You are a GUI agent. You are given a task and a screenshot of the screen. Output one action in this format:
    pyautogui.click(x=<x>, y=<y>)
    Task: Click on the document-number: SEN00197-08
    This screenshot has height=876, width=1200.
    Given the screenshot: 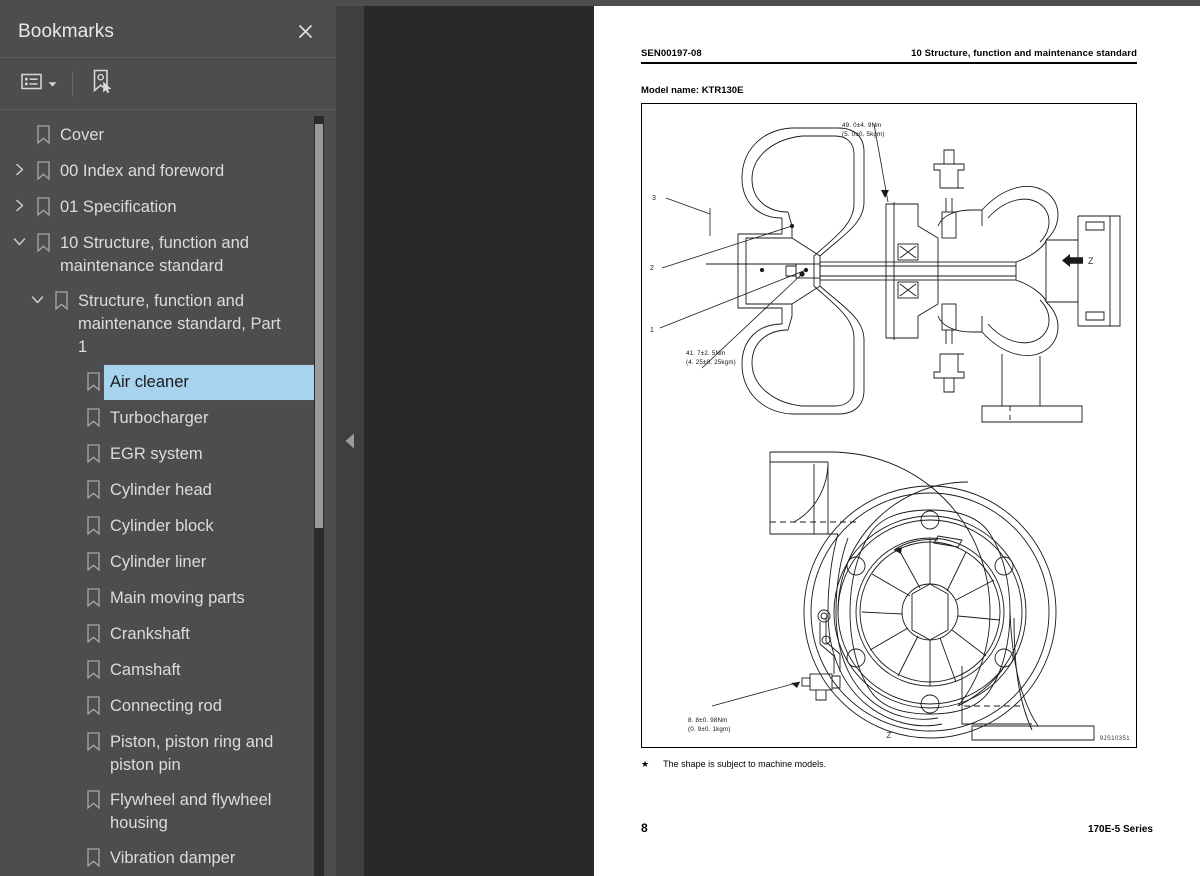 What is the action you would take?
    pyautogui.click(x=671, y=53)
    